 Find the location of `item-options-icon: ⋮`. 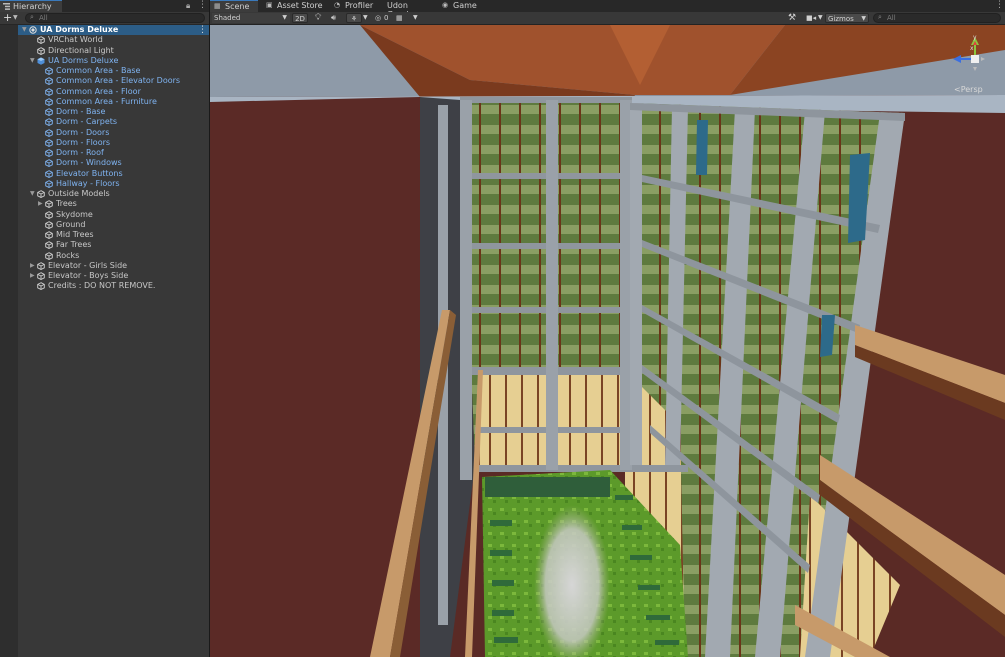

item-options-icon: ⋮ is located at coordinates (202, 30).